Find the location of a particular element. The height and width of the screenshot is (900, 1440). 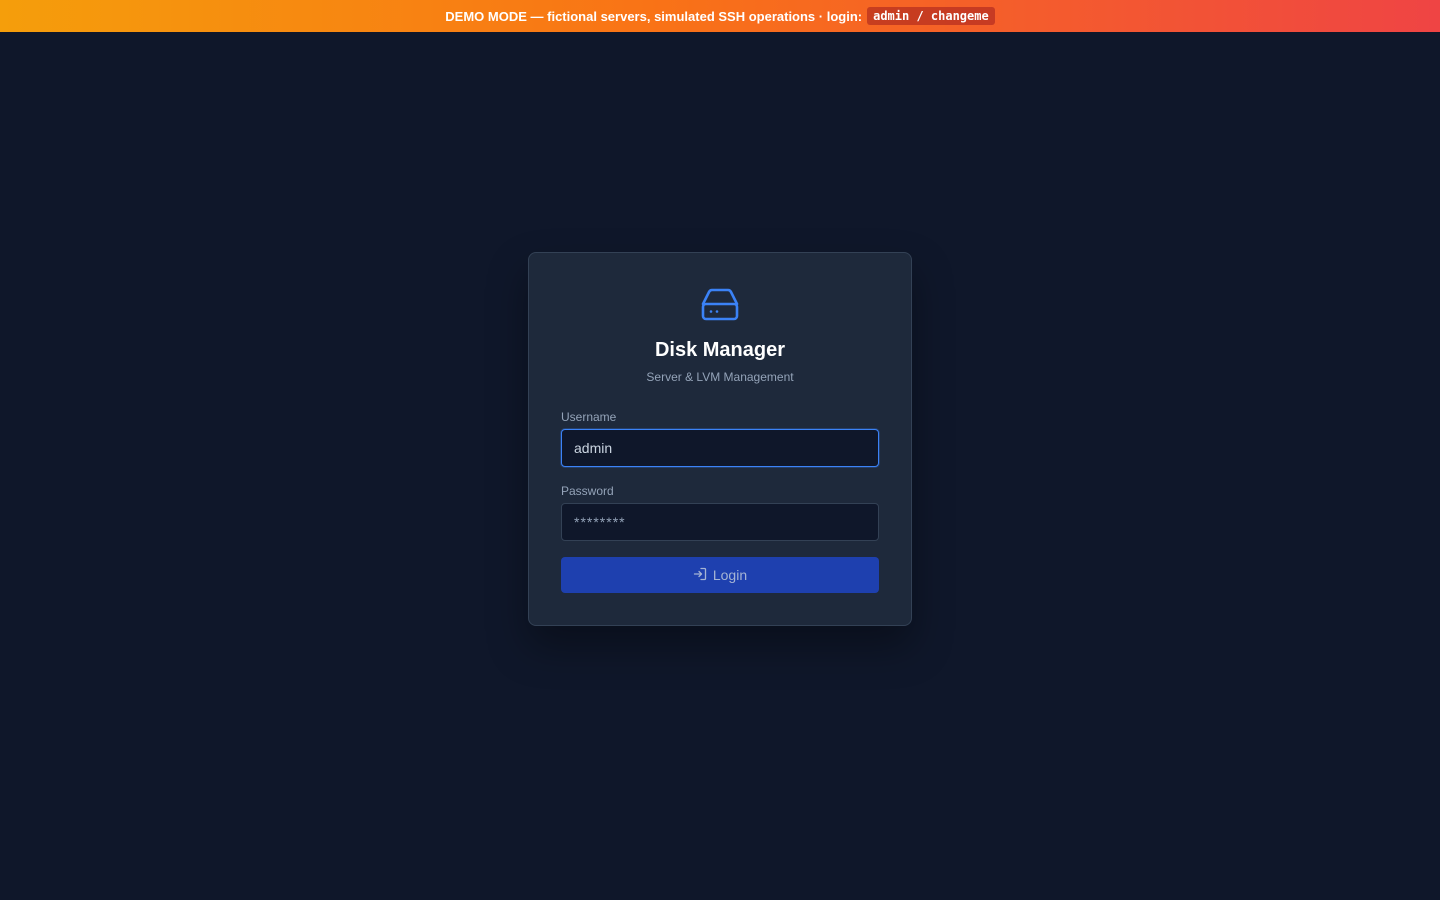

hard-drive-icon is located at coordinates (720, 305).